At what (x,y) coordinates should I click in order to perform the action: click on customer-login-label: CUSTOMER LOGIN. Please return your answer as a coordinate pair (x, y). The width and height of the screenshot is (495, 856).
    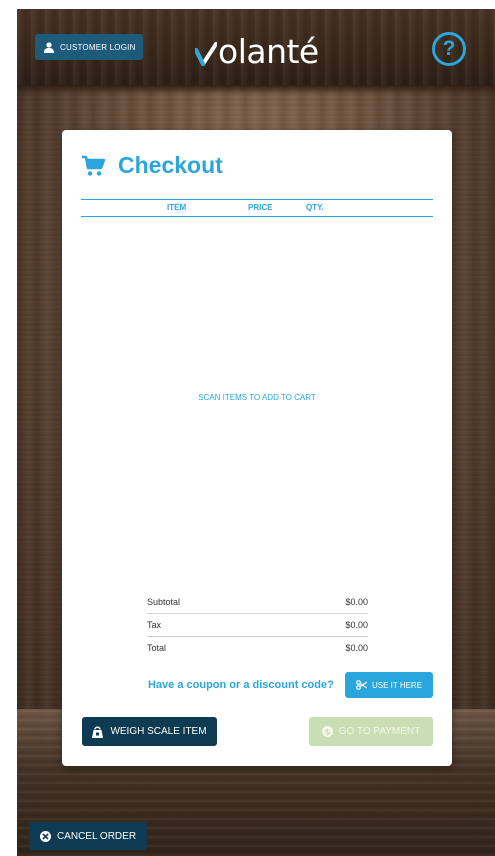
    Looking at the image, I should click on (98, 47).